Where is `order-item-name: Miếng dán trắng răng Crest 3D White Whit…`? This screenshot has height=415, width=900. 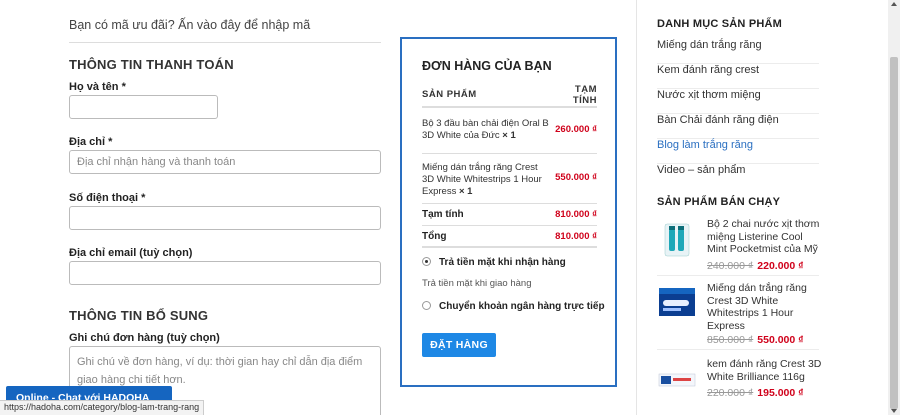
order-item-name: Miếng dán trắng răng Crest 3D White Whit… is located at coordinates (482, 179).